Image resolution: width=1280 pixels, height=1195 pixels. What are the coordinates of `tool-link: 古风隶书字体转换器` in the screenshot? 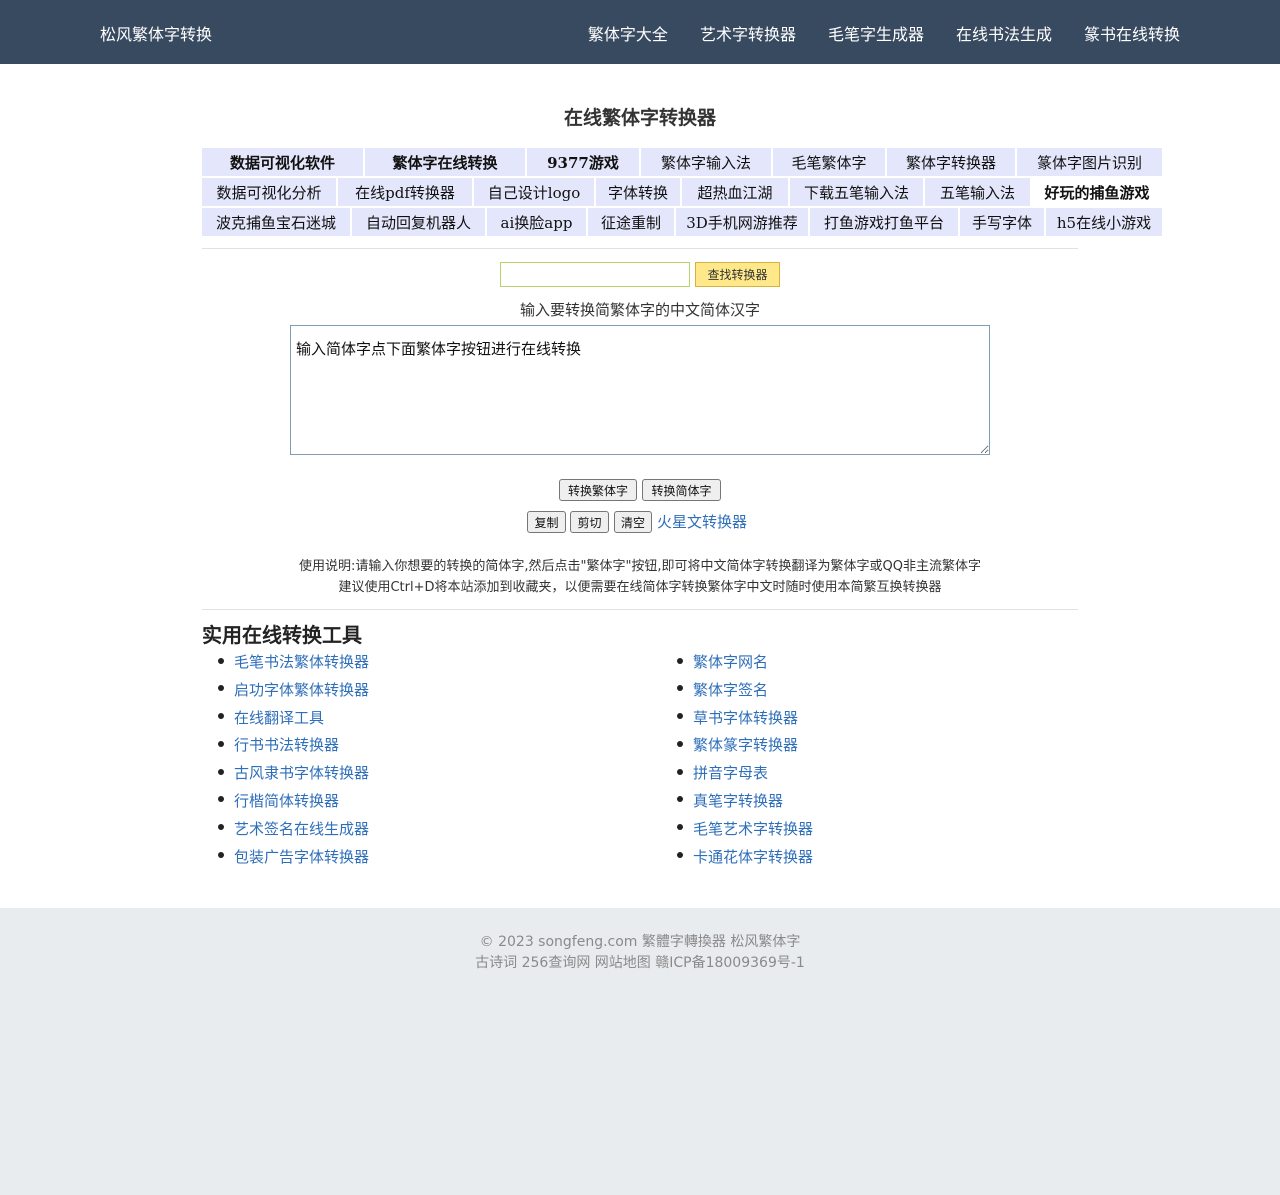 It's located at (301, 773).